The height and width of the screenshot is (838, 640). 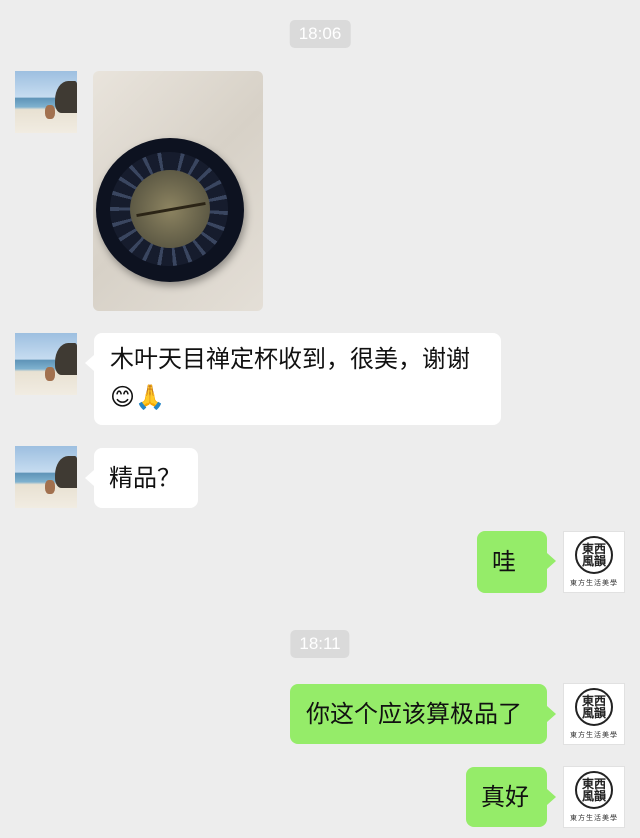 I want to click on tea-cup-image, so click(x=170, y=210).